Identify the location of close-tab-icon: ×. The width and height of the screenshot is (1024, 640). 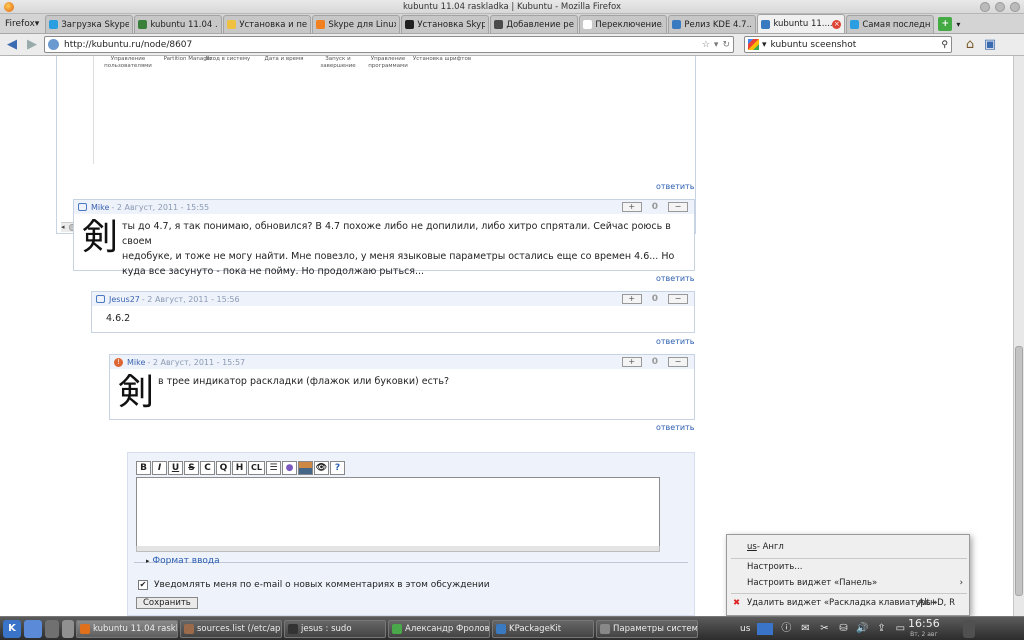
(837, 24).